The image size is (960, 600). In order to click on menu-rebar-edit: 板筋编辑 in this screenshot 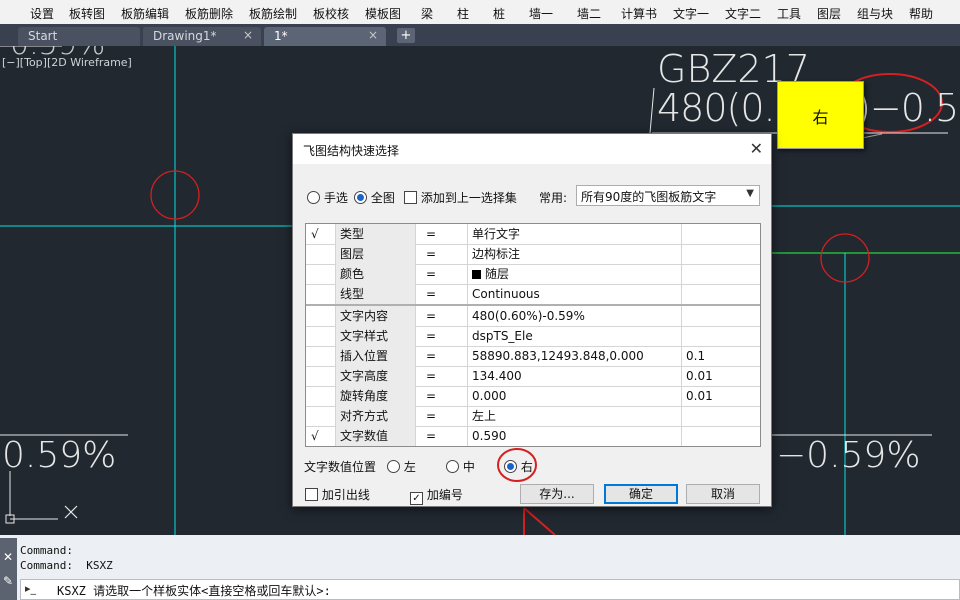, I will do `click(145, 13)`.